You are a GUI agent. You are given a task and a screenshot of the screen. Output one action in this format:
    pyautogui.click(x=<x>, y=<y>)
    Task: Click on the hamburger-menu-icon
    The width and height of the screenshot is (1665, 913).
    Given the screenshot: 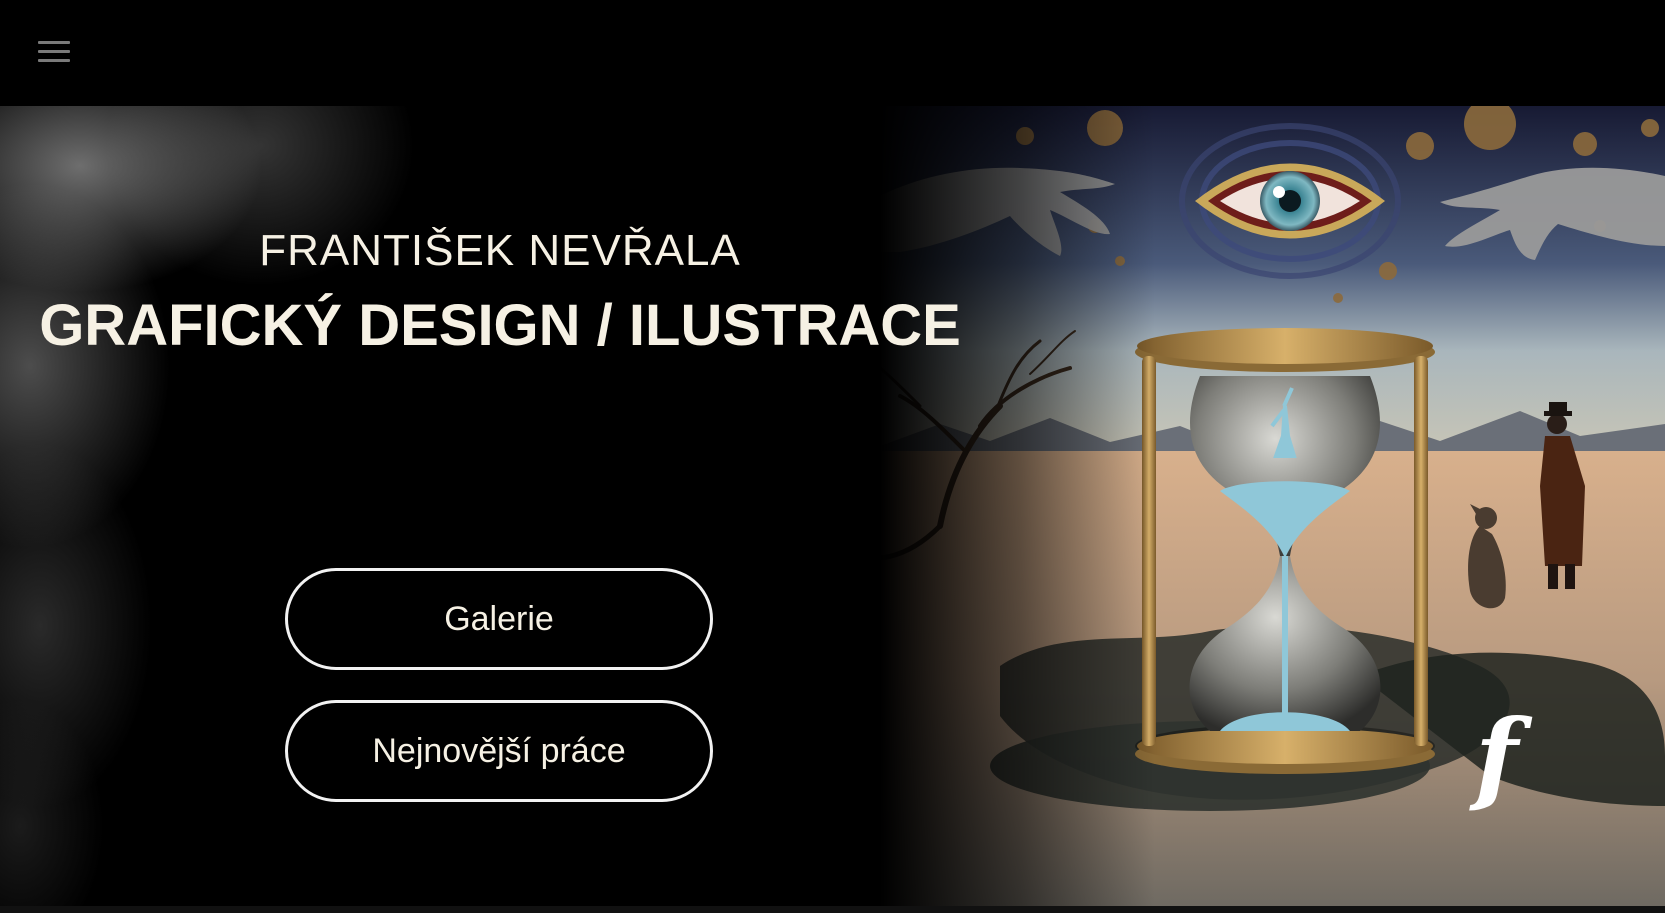 What is the action you would take?
    pyautogui.click(x=54, y=52)
    